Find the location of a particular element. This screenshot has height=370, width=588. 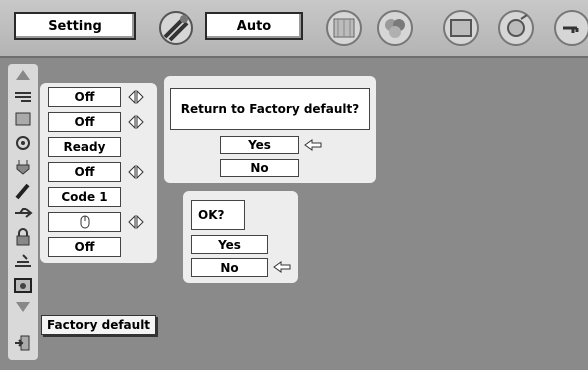

power-plug-icon is located at coordinates (23, 167).